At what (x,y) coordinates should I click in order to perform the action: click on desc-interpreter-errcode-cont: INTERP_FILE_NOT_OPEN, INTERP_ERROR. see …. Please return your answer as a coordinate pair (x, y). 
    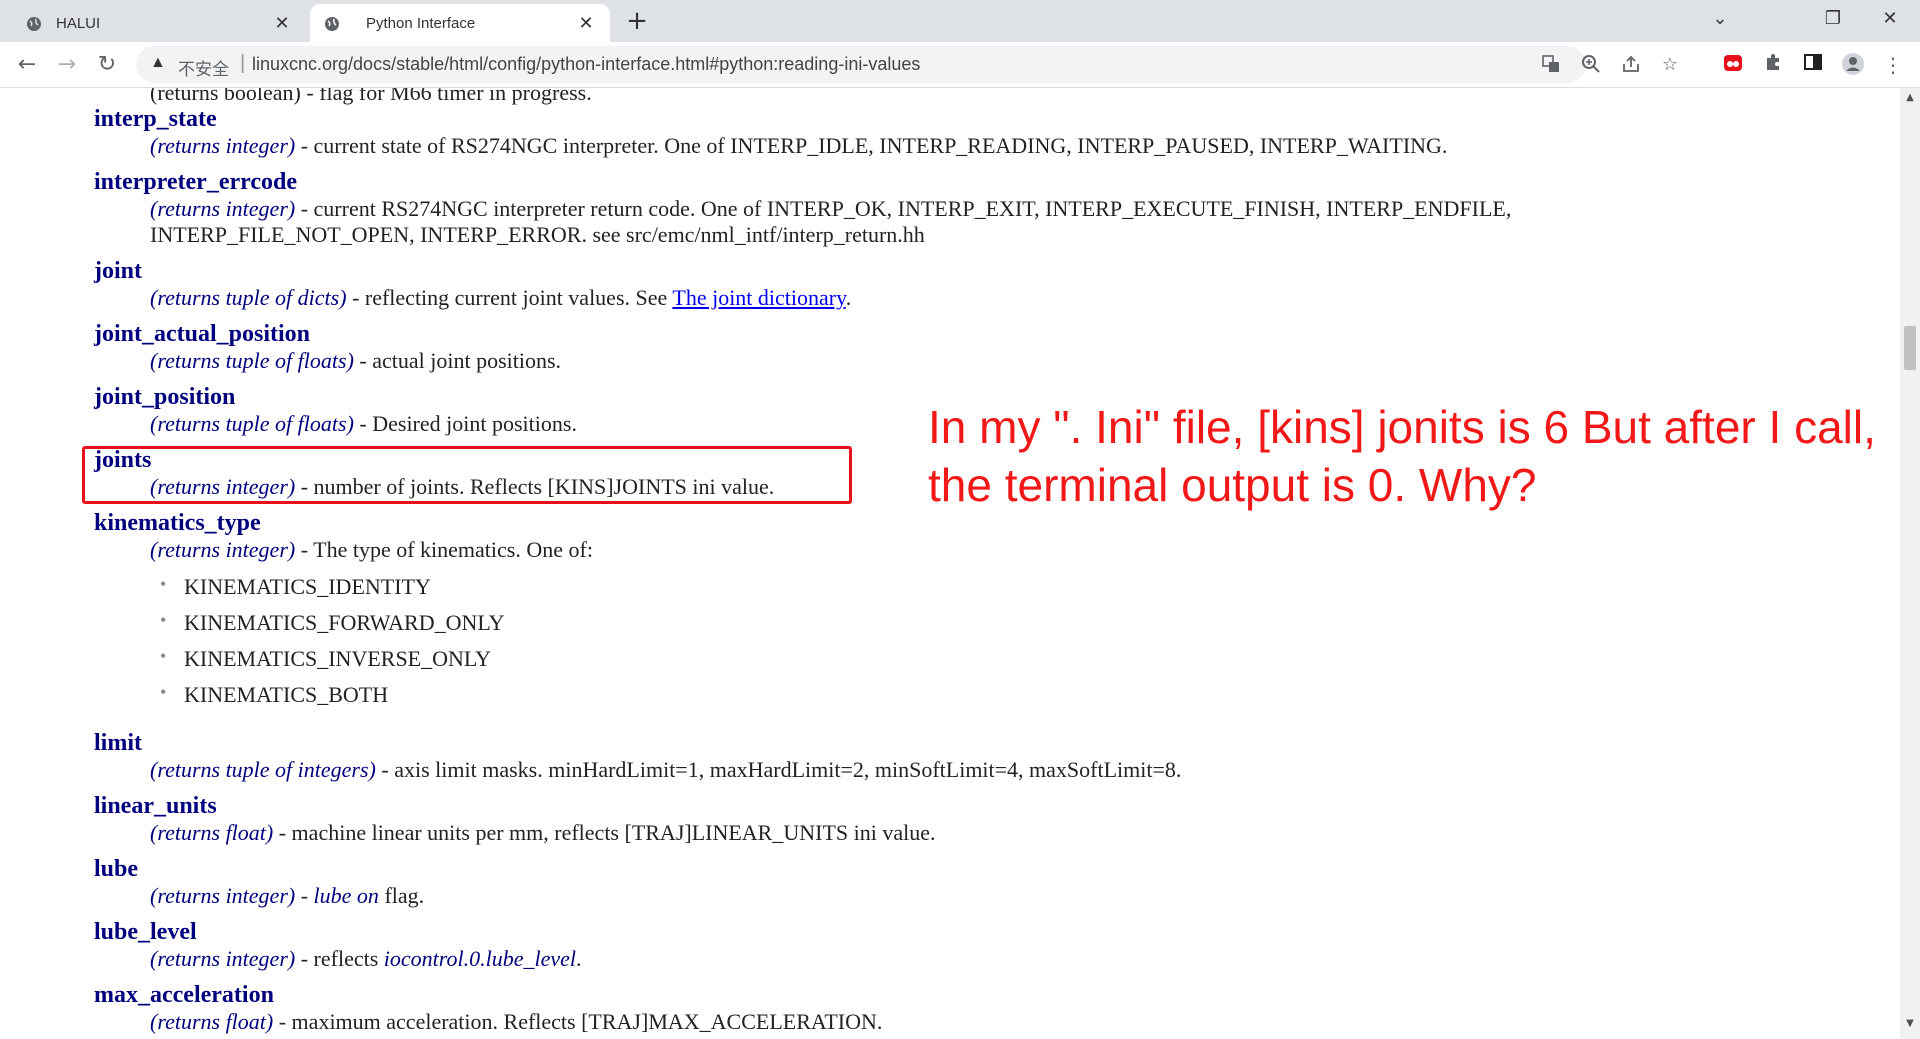
    Looking at the image, I should click on (537, 234).